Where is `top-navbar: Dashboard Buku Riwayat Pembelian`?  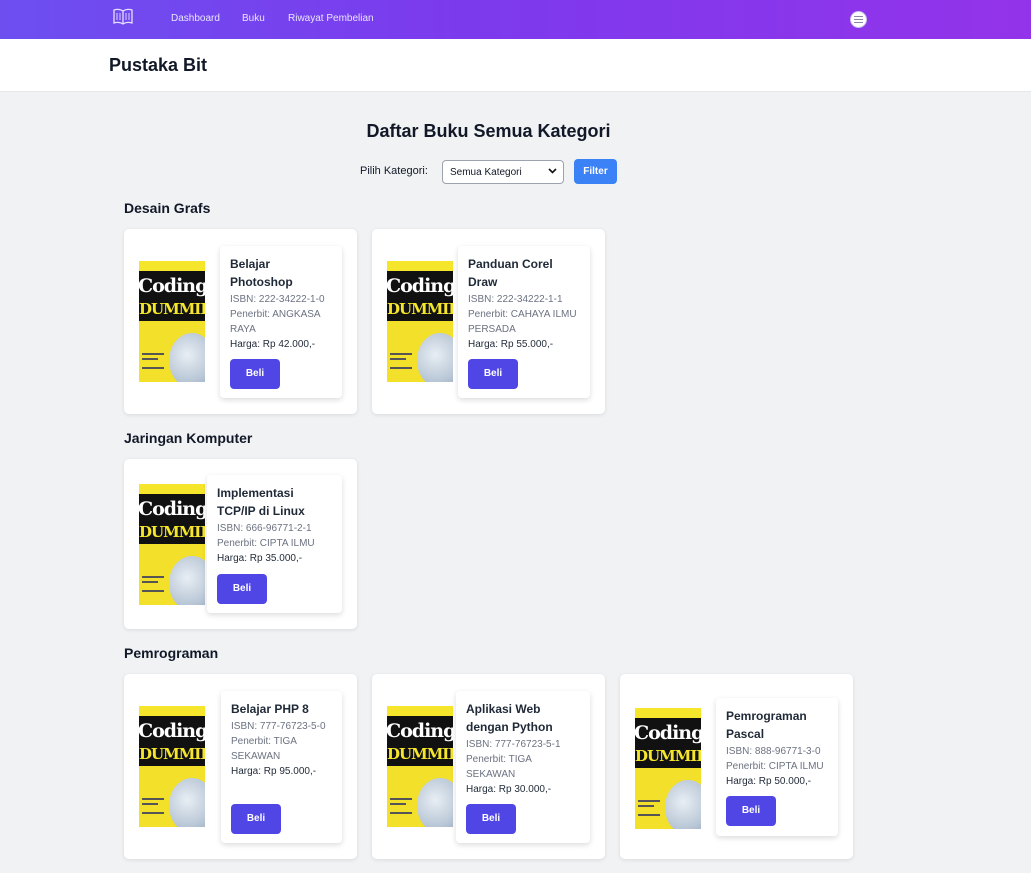
top-navbar: Dashboard Buku Riwayat Pembelian is located at coordinates (515, 19).